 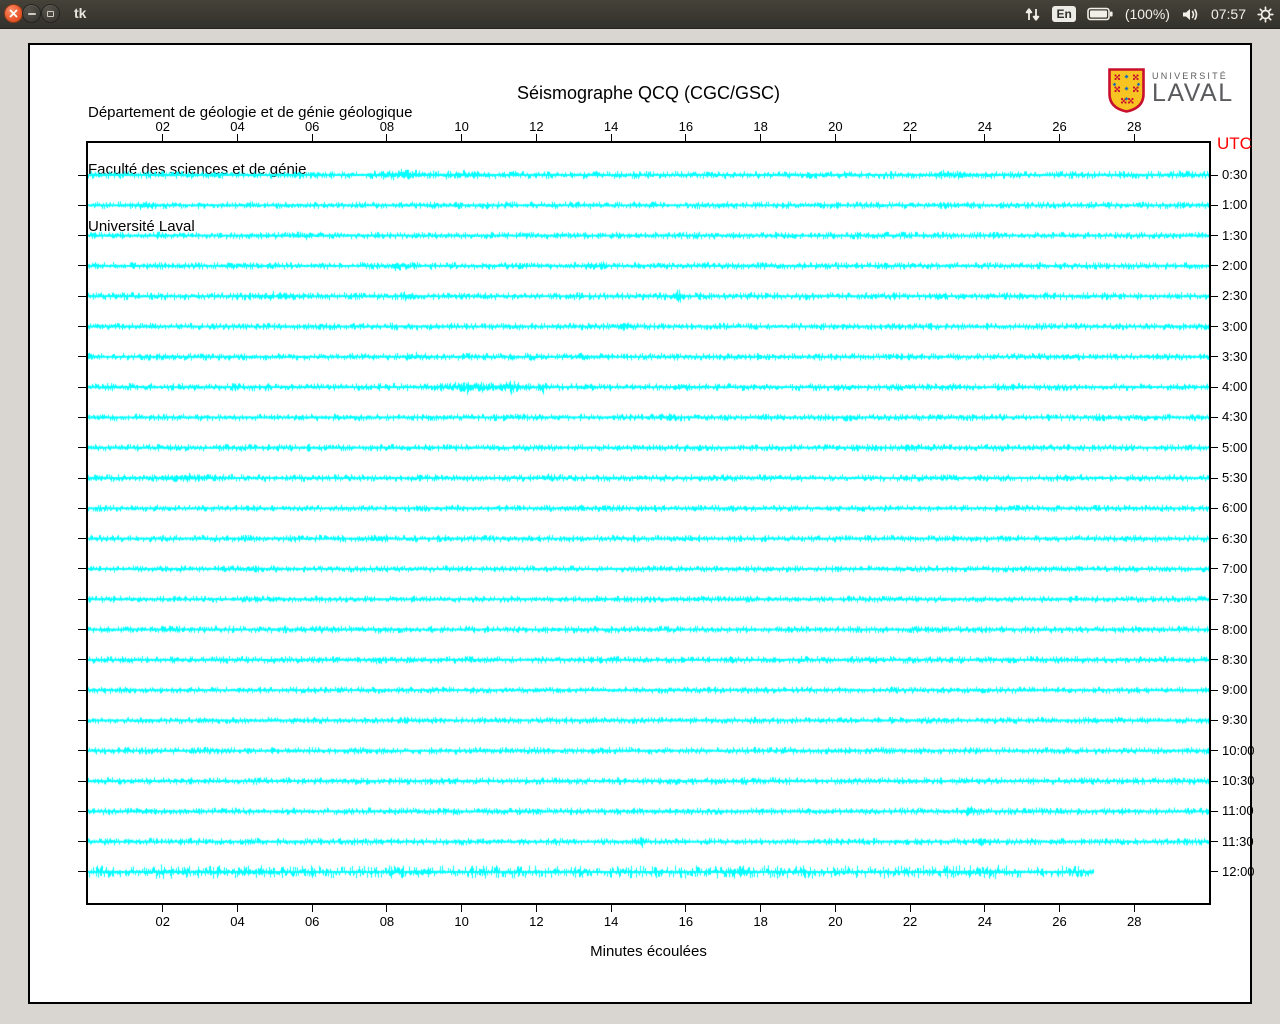 What do you see at coordinates (910, 126) in the screenshot?
I see `x-tick-label-top: 22` at bounding box center [910, 126].